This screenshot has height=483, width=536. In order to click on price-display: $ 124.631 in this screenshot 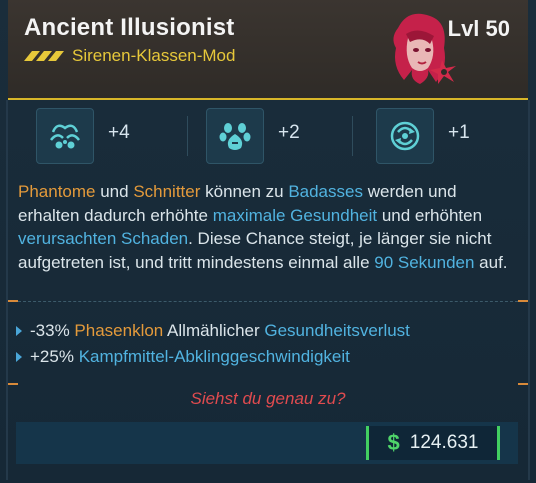, I will do `click(433, 443)`.